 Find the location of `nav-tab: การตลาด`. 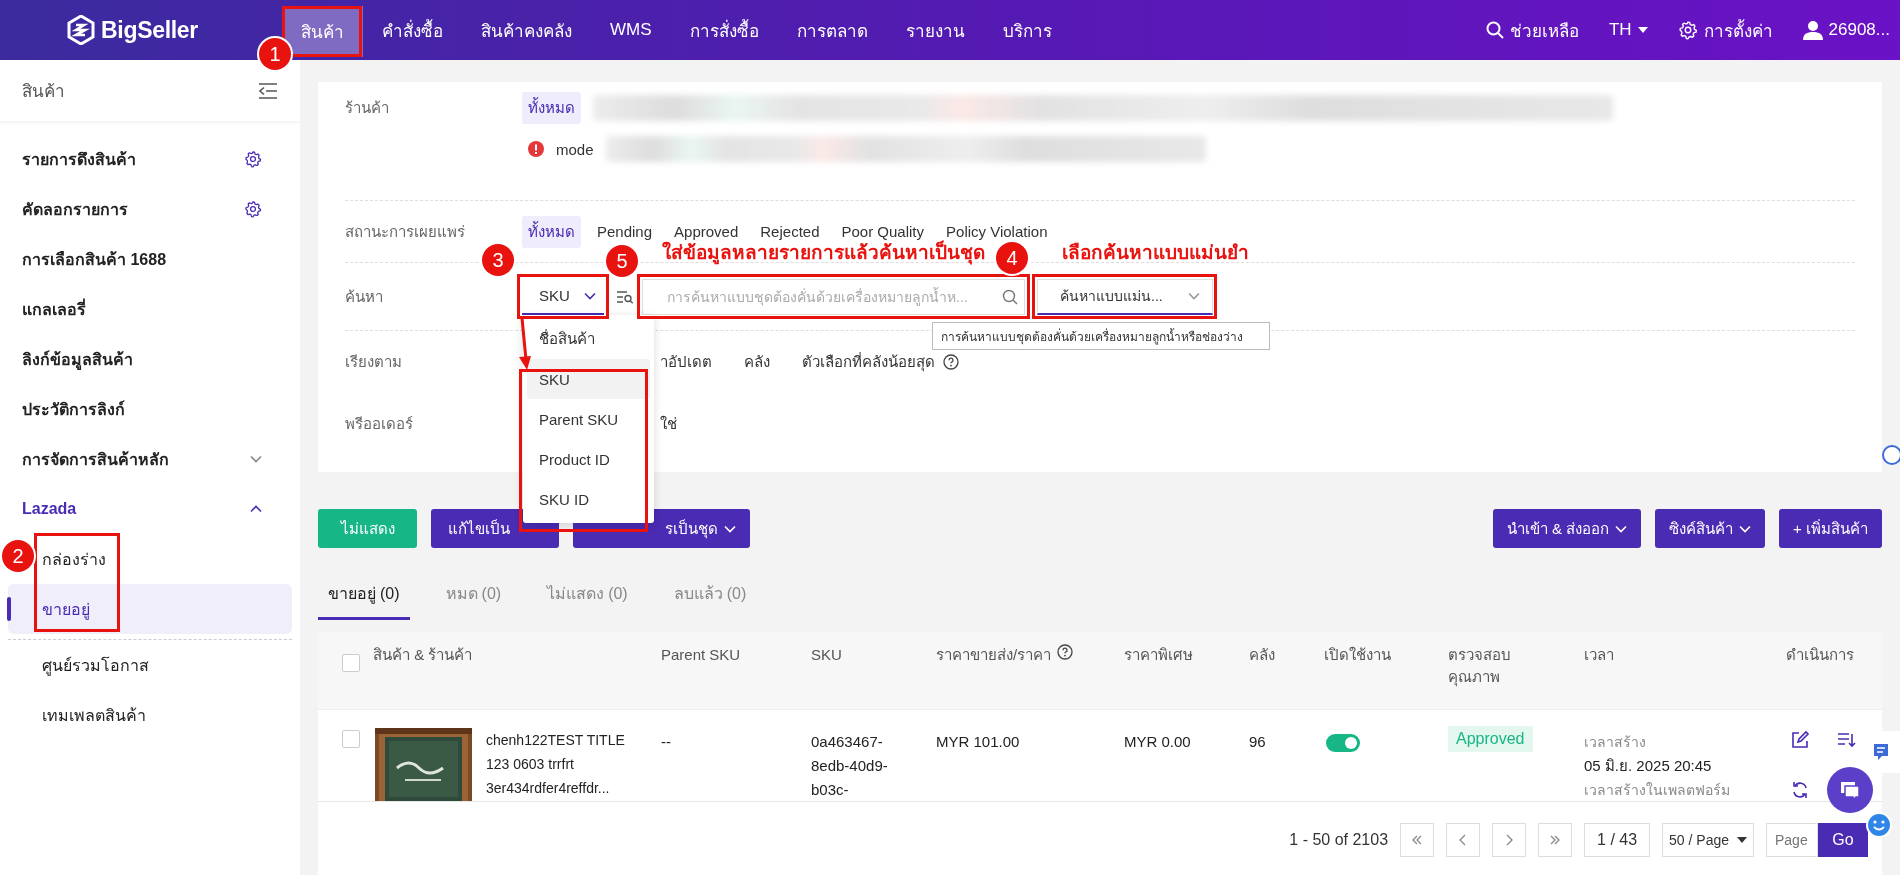

nav-tab: การตลาด is located at coordinates (832, 30).